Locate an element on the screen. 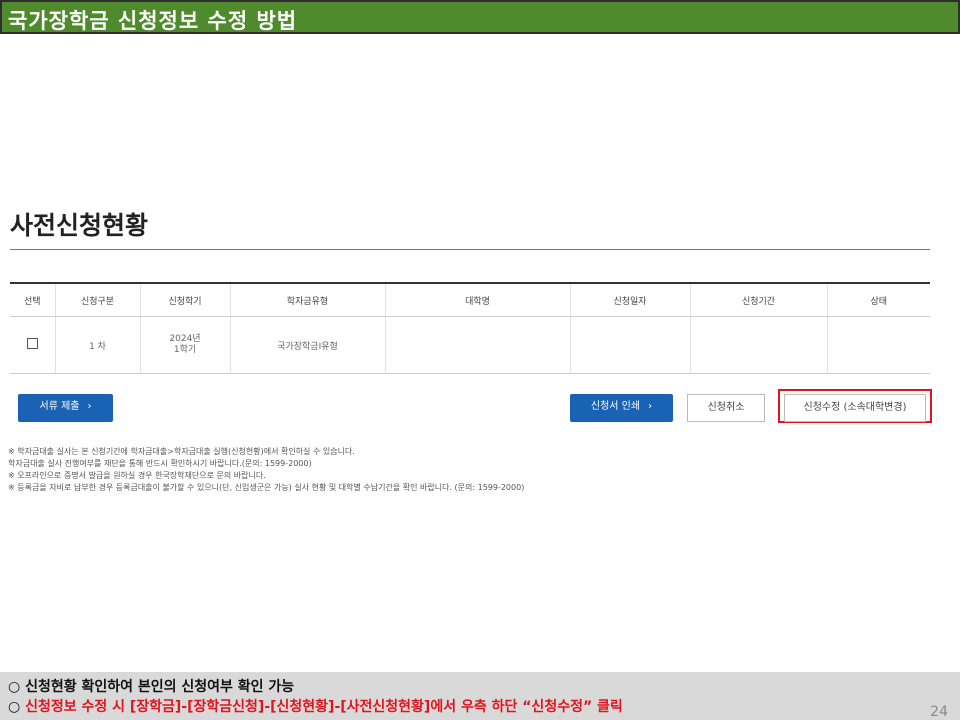 The image size is (960, 720). header-term: 신청학기 is located at coordinates (184, 299).